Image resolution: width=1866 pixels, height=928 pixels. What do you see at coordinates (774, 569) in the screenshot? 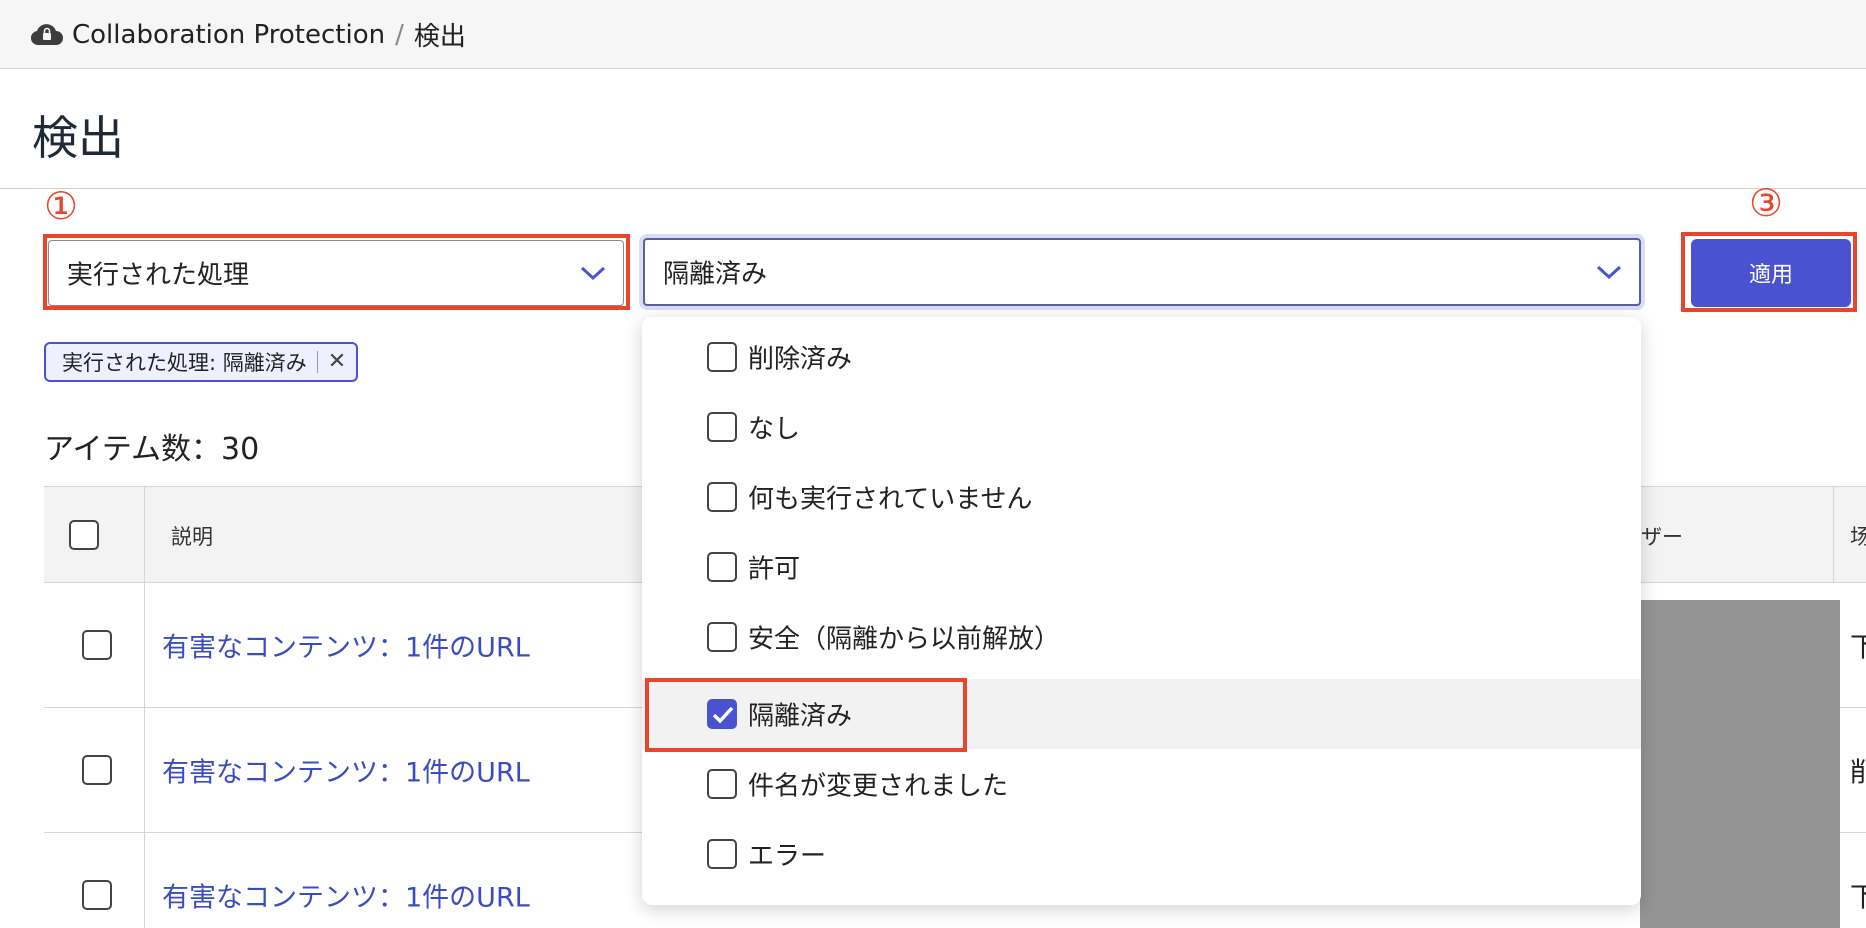
I see `option-label: 許可` at bounding box center [774, 569].